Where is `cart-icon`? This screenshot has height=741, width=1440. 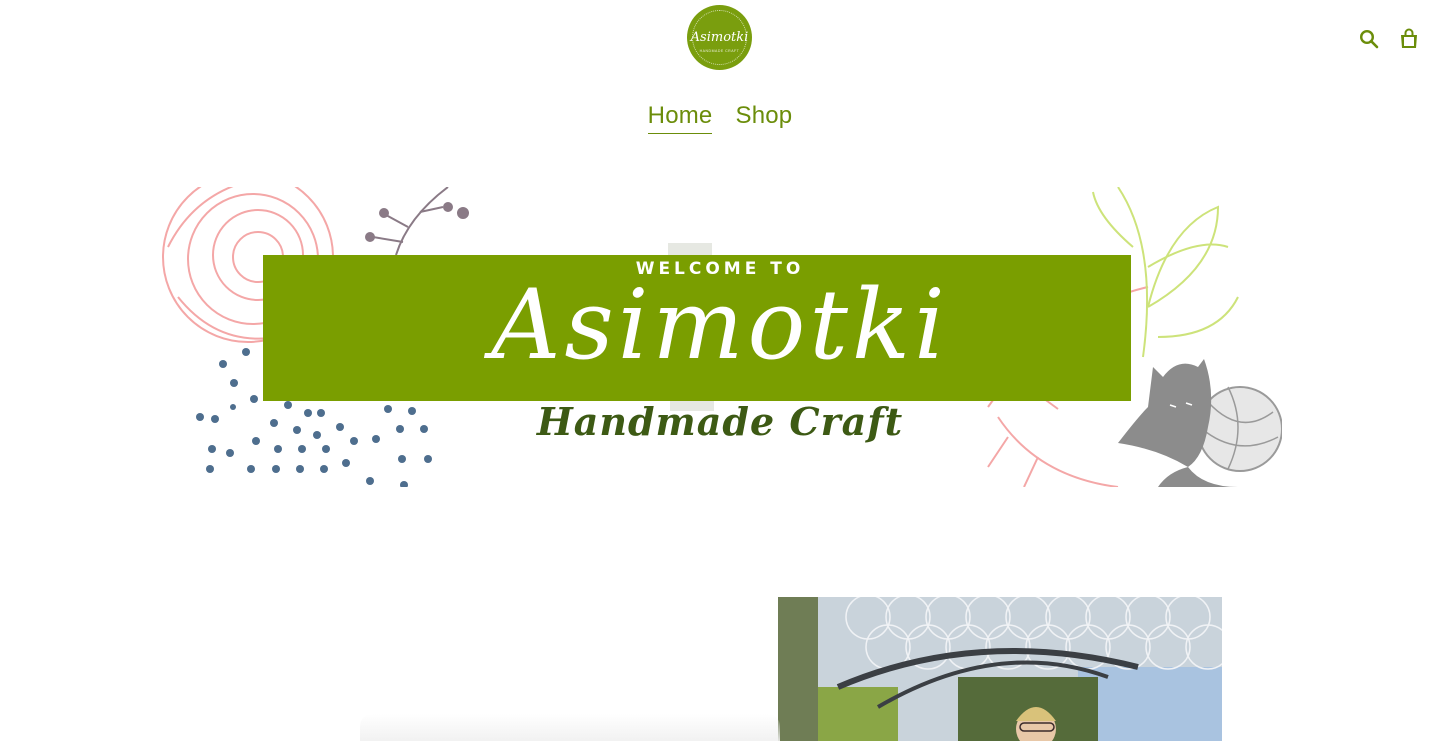 cart-icon is located at coordinates (1409, 38).